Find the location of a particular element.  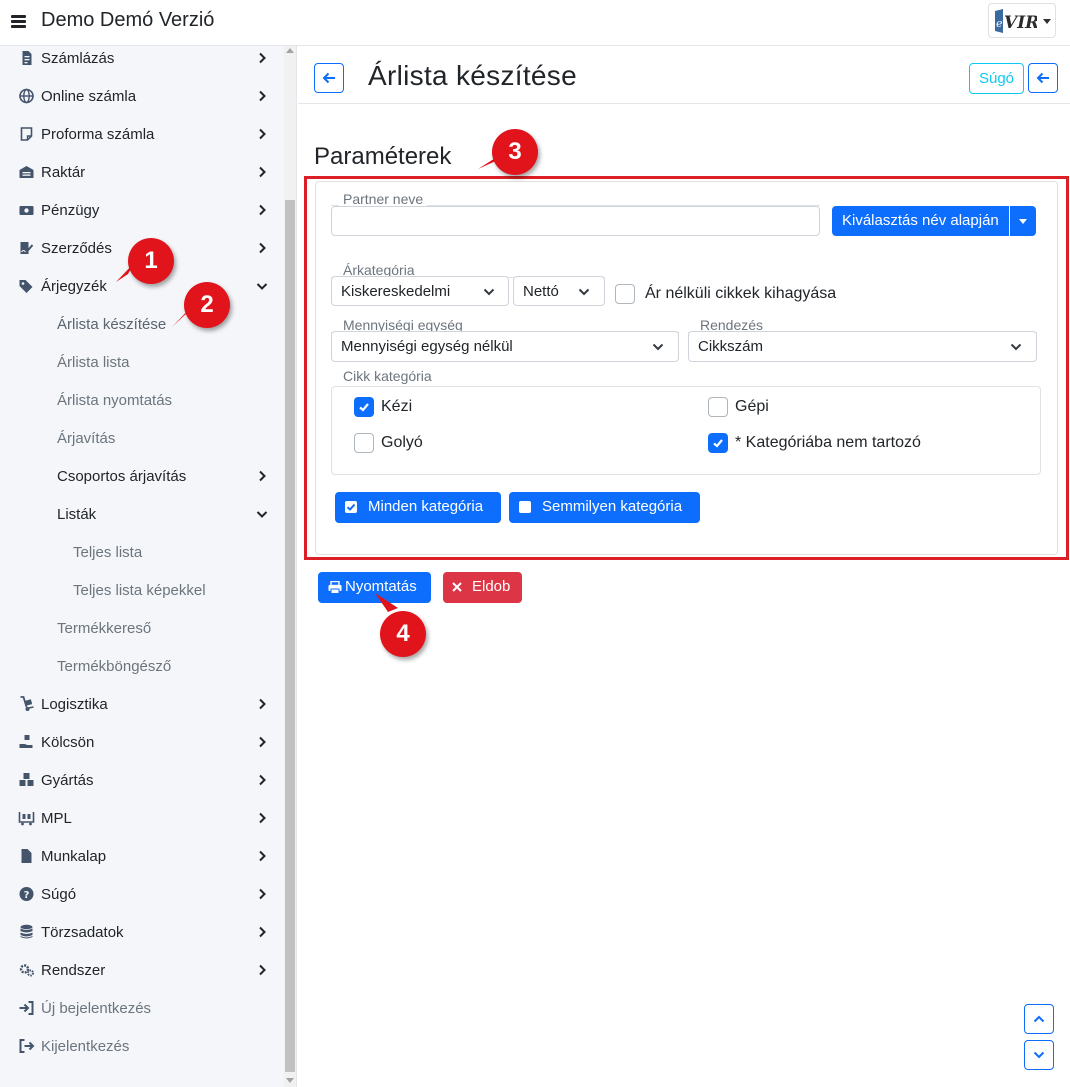

sidebar-item-kijelentkezes: Kijelentkezés is located at coordinates (140, 1046).